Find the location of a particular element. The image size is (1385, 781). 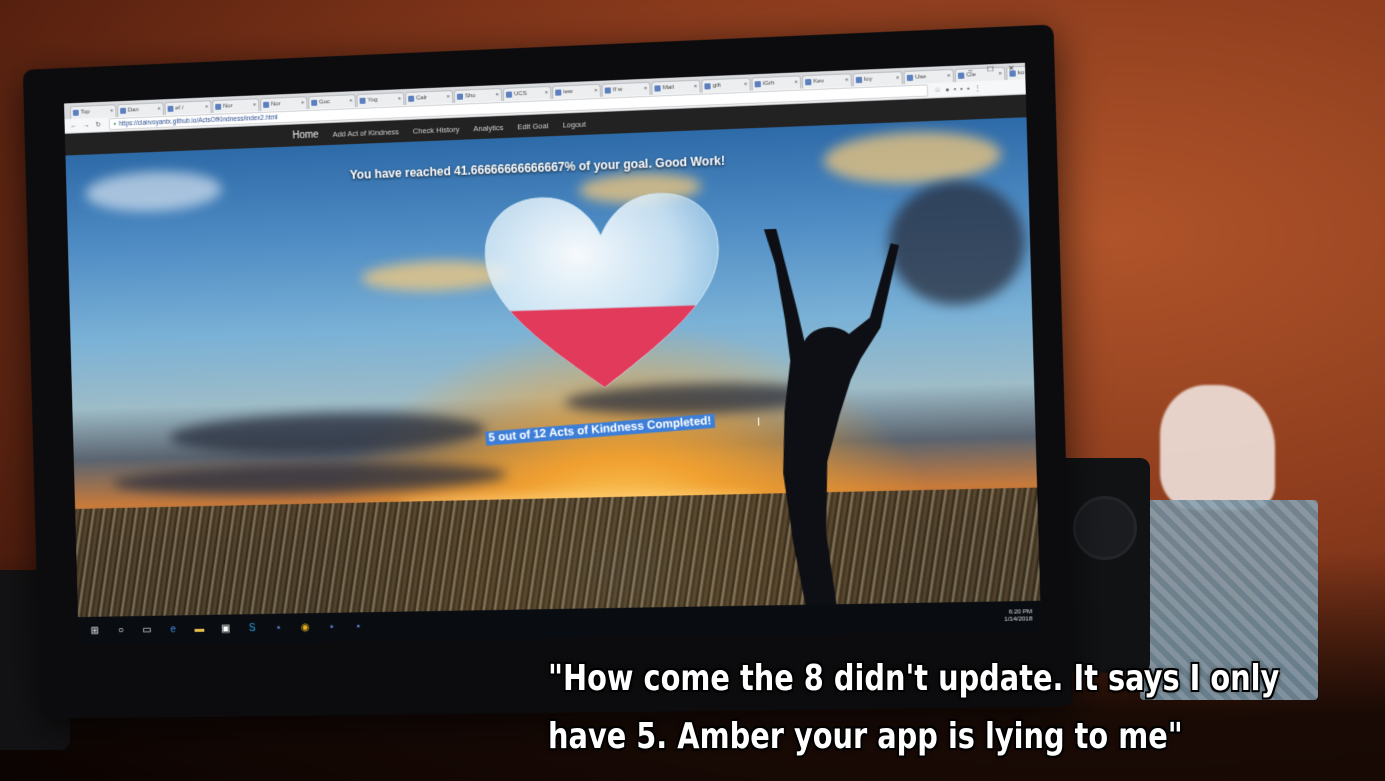

speaker-cone is located at coordinates (1105, 528).